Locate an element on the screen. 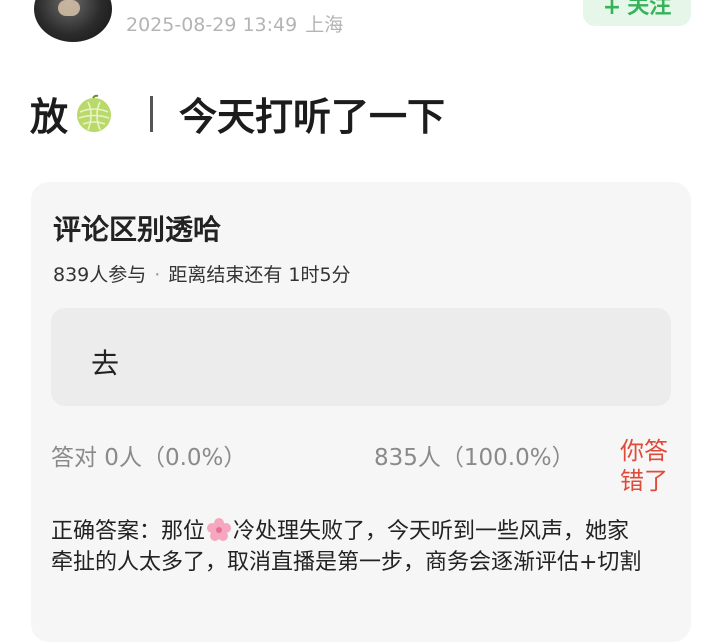 The width and height of the screenshot is (720, 642). result-line1: 你答 is located at coordinates (644, 451).